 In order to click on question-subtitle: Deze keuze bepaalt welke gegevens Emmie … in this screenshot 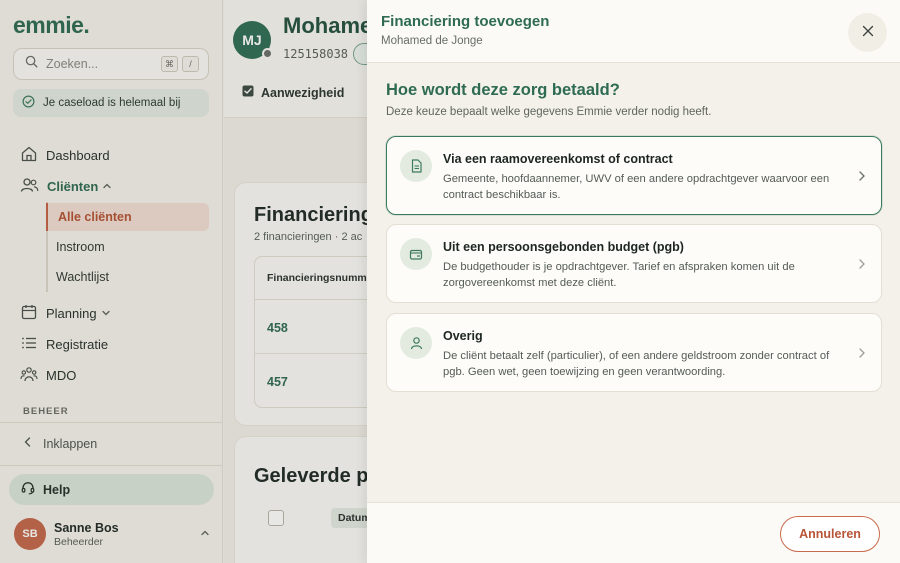, I will do `click(549, 112)`.